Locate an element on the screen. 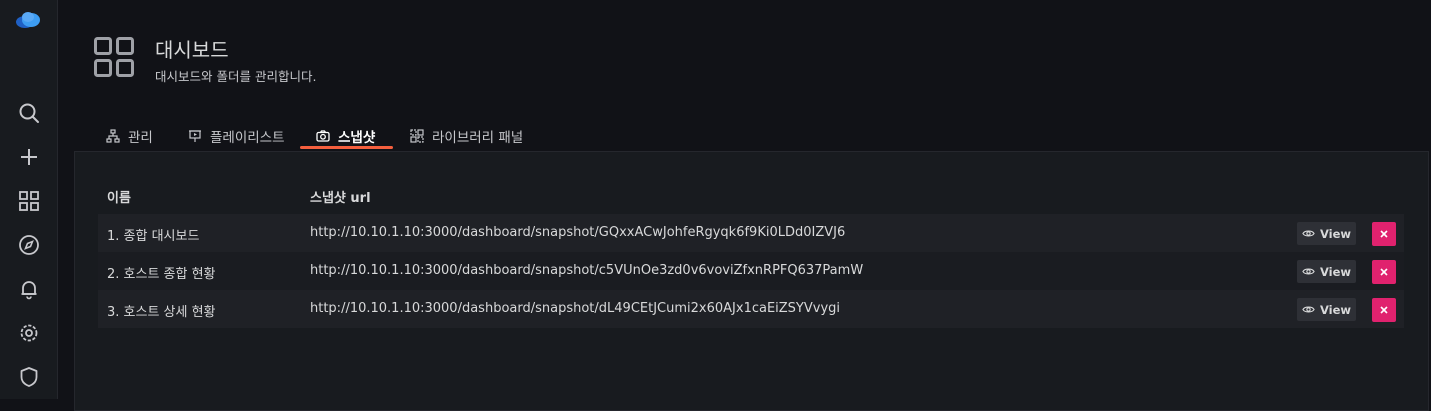 This screenshot has width=1431, height=411. tab-label: 라이브러리 패널 is located at coordinates (478, 137).